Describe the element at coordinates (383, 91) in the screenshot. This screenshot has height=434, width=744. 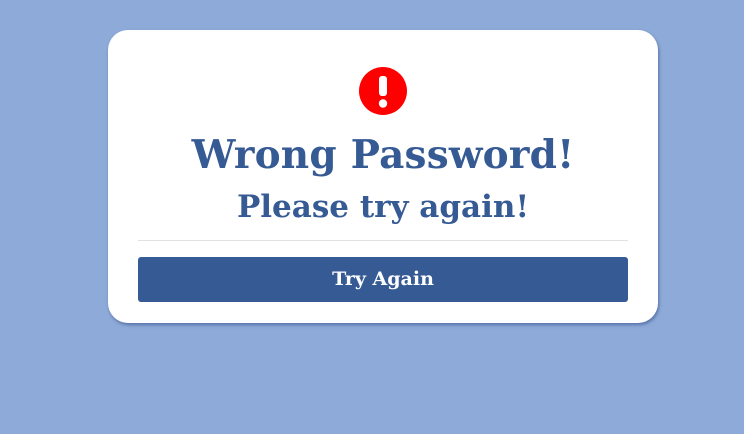
I see `exclamation-circle-icon` at that location.